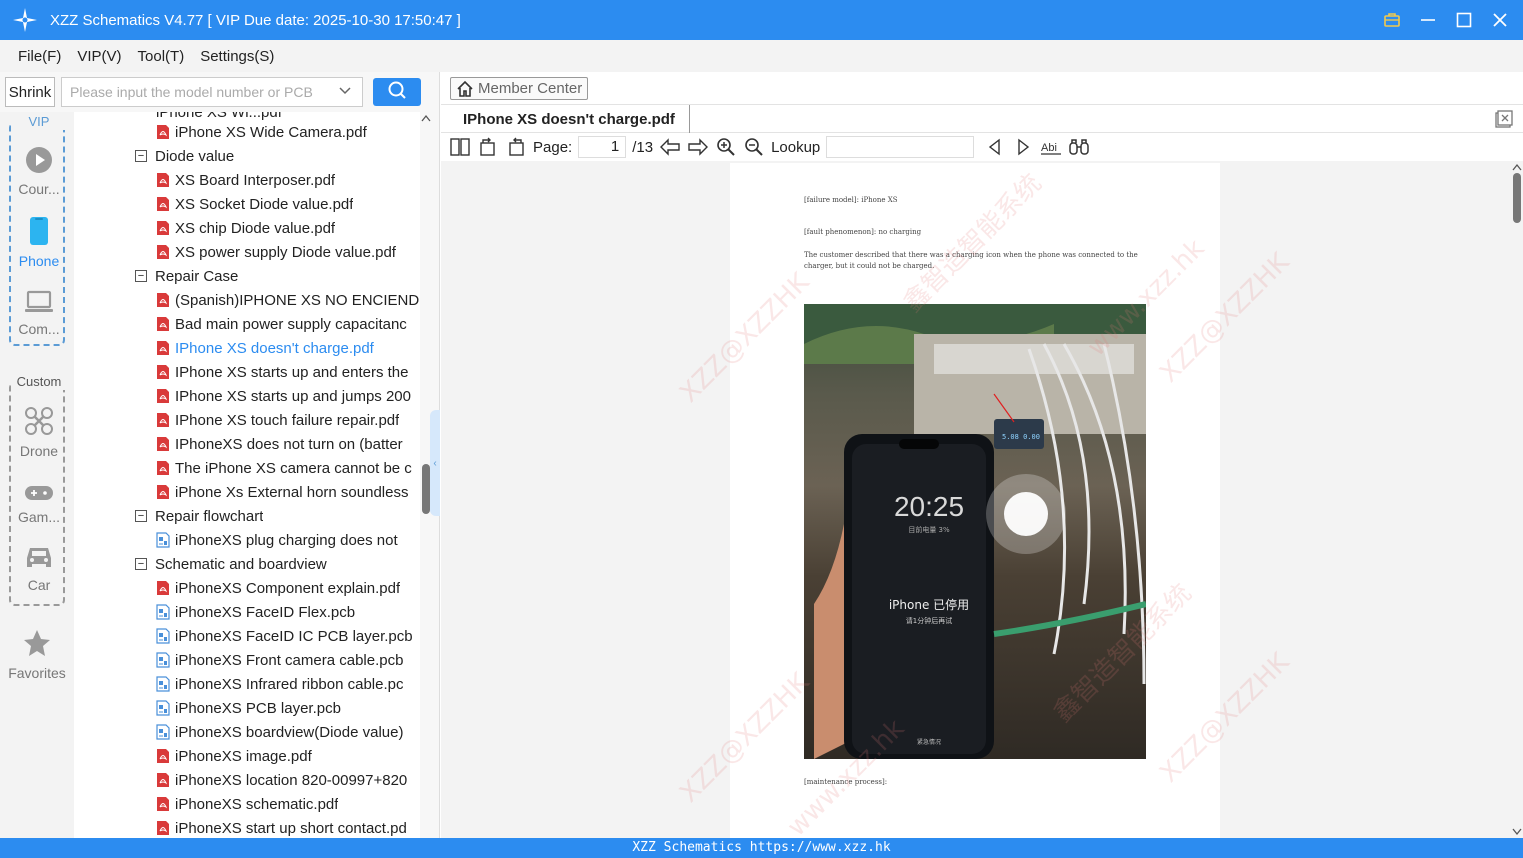 This screenshot has width=1523, height=858. I want to click on tree-item-label: Repair Case, so click(197, 276).